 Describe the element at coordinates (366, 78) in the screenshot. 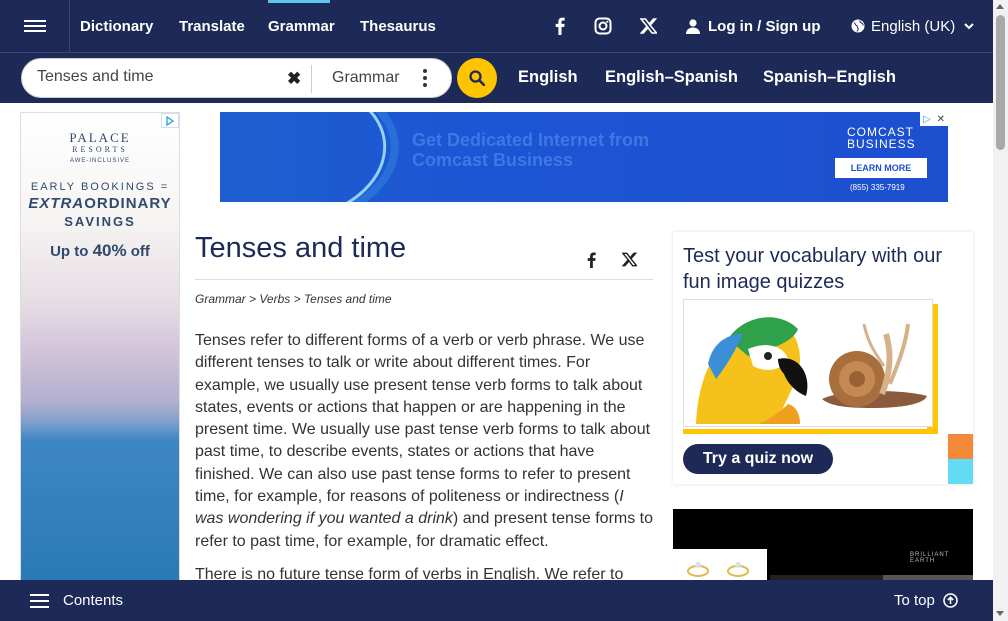

I see `dictionary-selector: Grammar` at that location.